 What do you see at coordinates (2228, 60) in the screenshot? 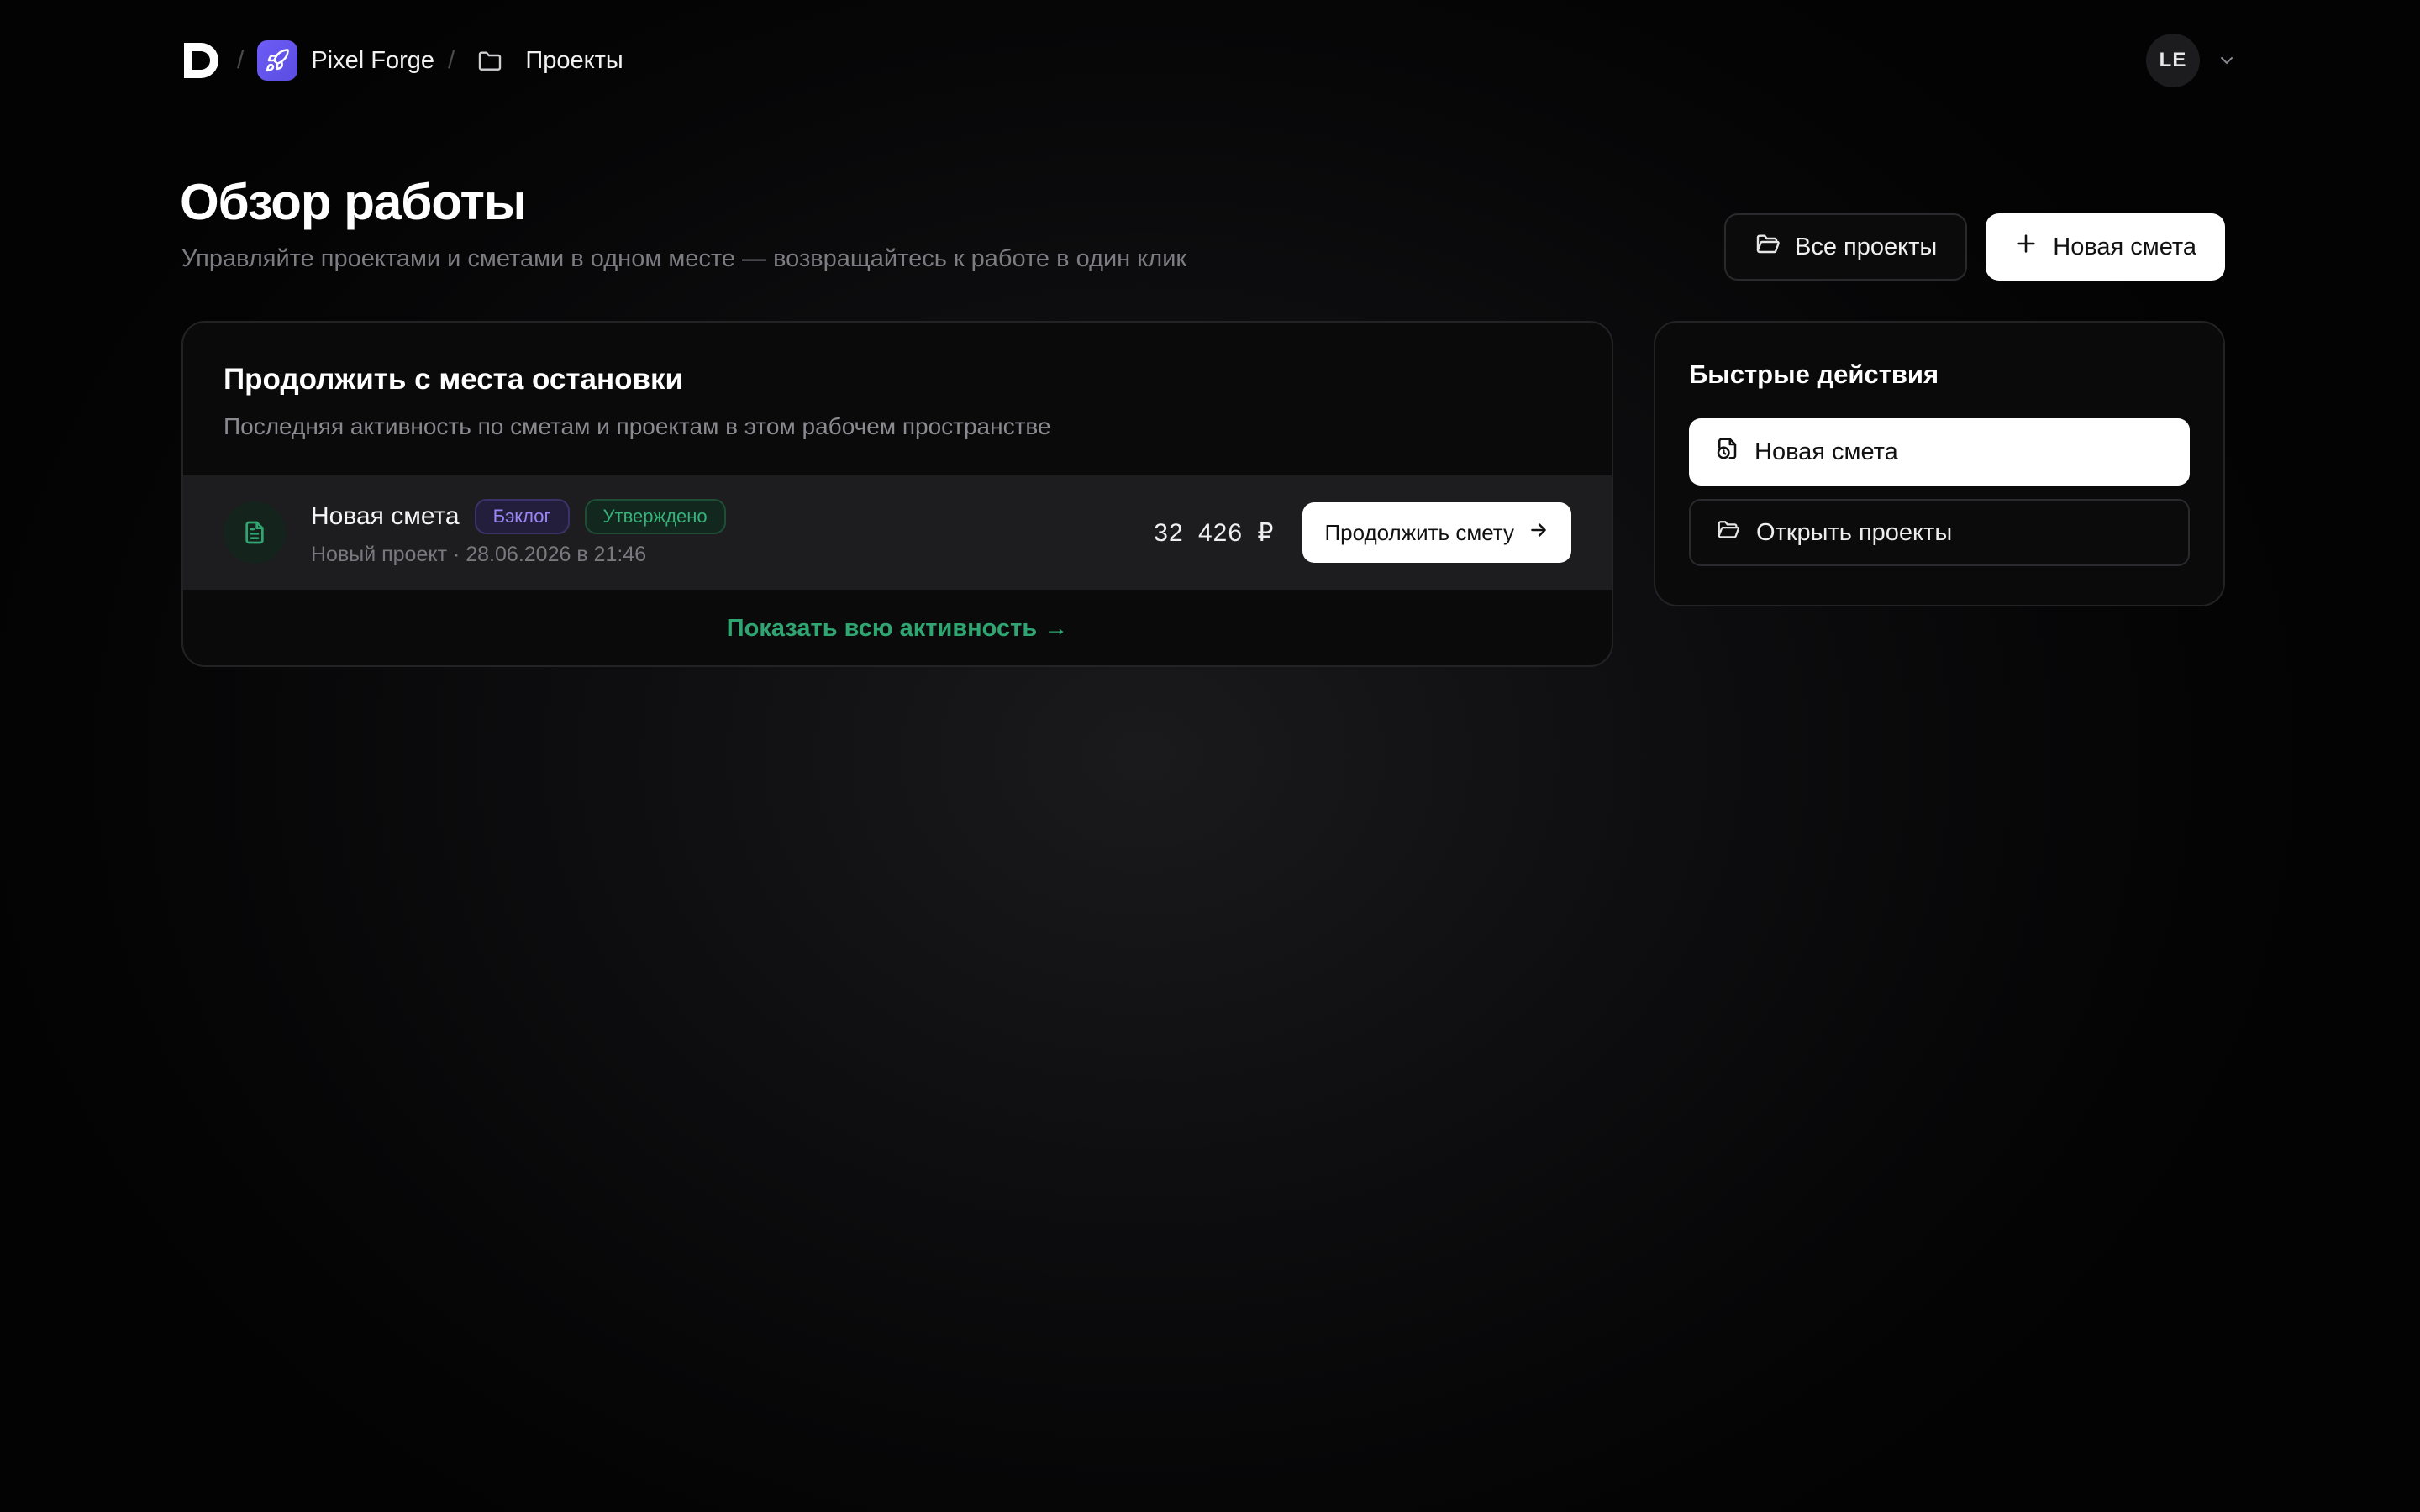
I see `chevron-down-icon` at bounding box center [2228, 60].